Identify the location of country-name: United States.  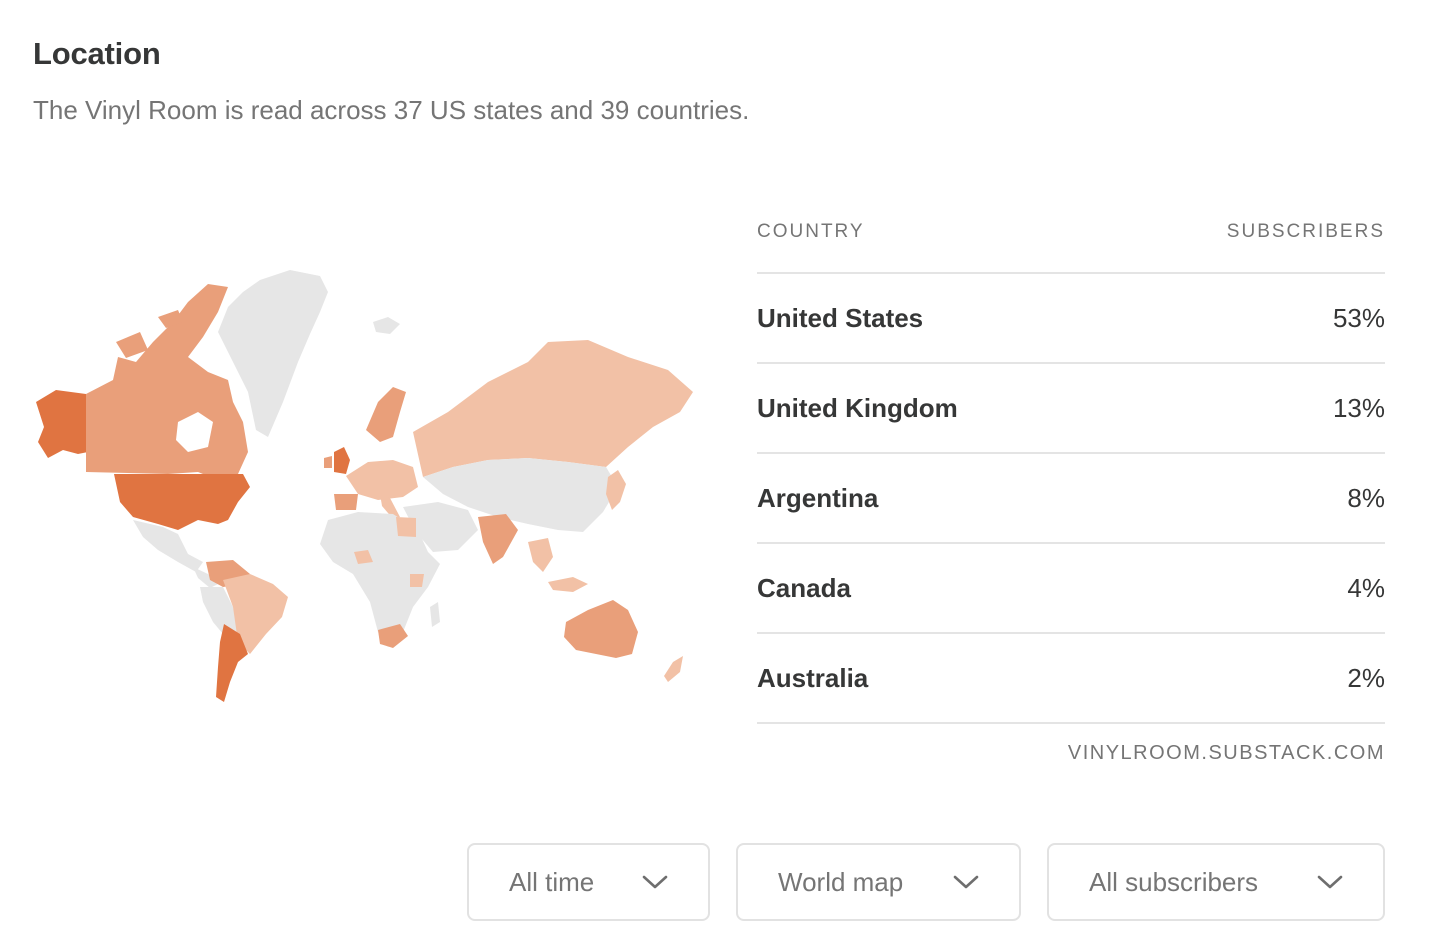
(840, 317).